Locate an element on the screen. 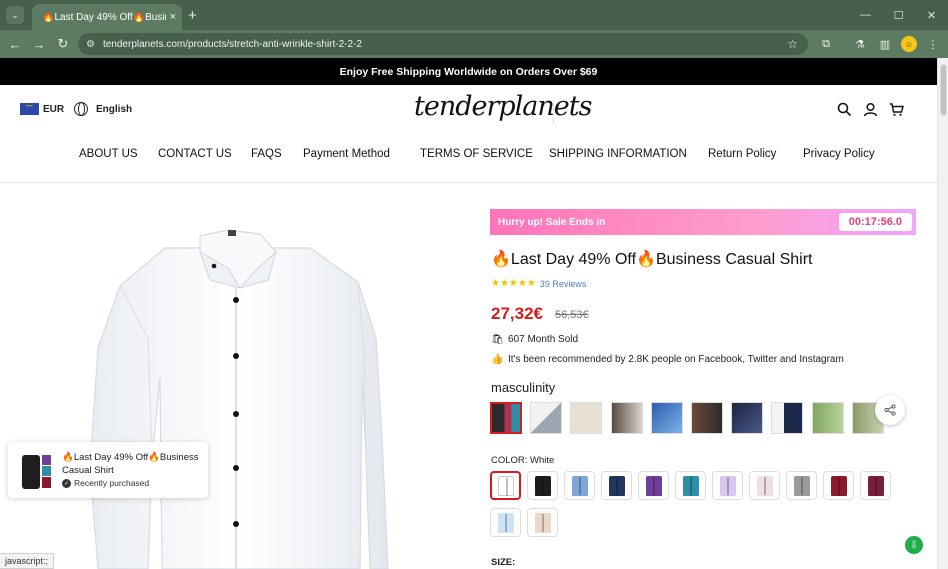  star-rating-icon: ★★★★★ is located at coordinates (513, 283).